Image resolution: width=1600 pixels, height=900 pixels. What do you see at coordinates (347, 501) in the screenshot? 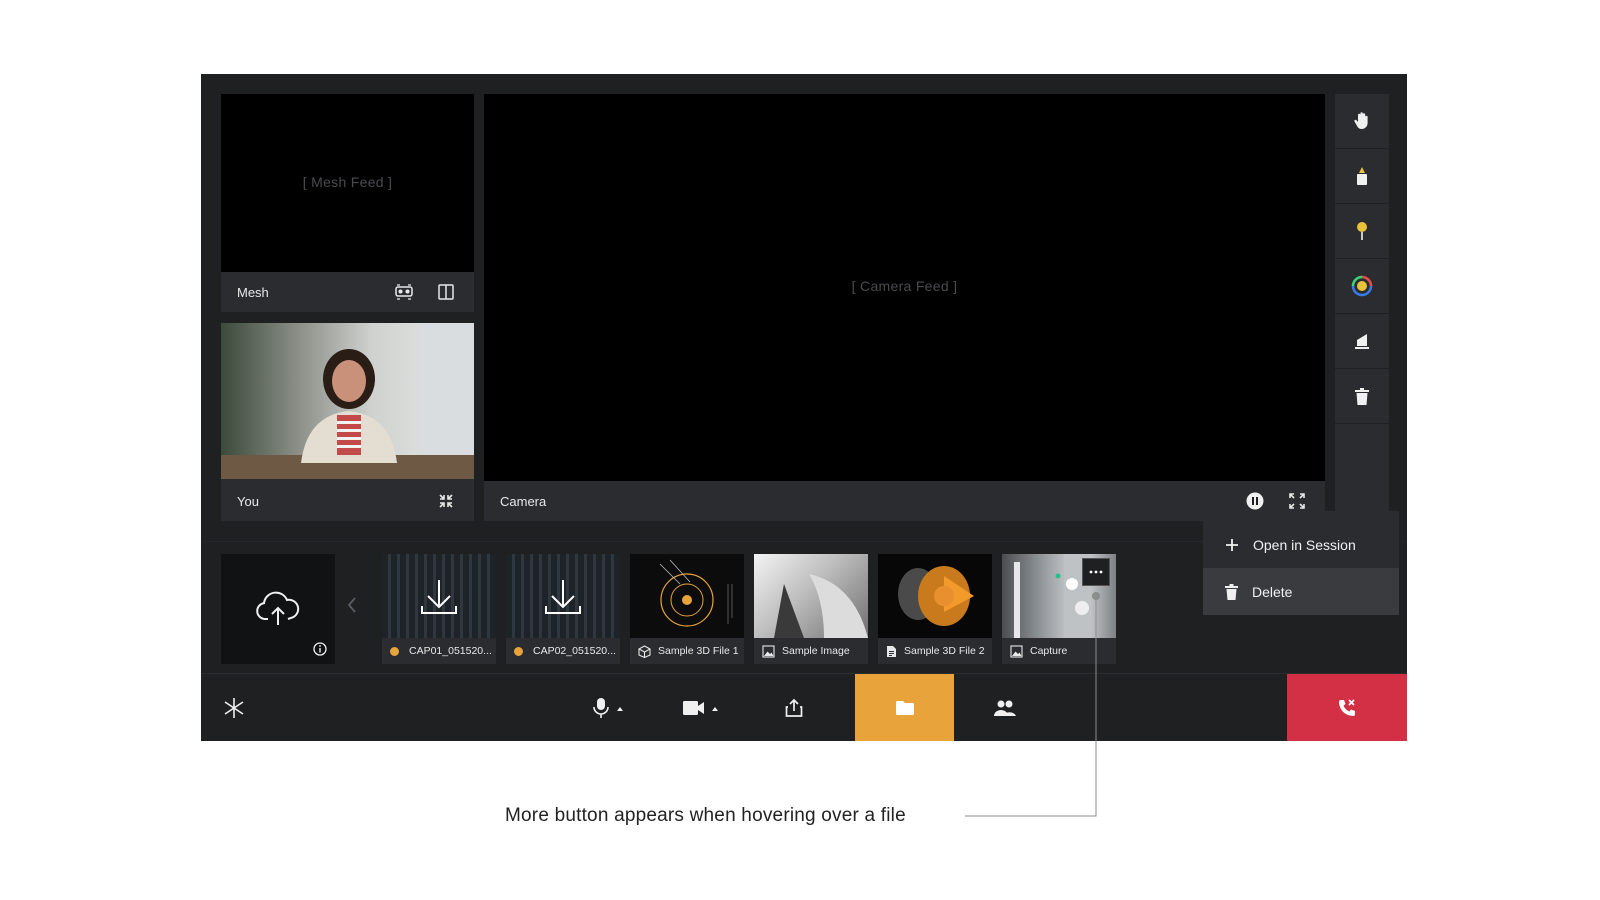
I see `you-tile-bar: You` at bounding box center [347, 501].